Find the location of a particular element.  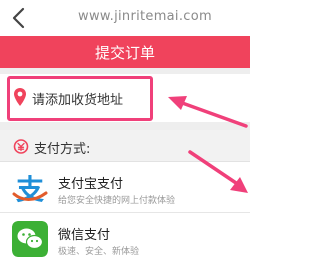

back-arrow-icon is located at coordinates (19, 18).